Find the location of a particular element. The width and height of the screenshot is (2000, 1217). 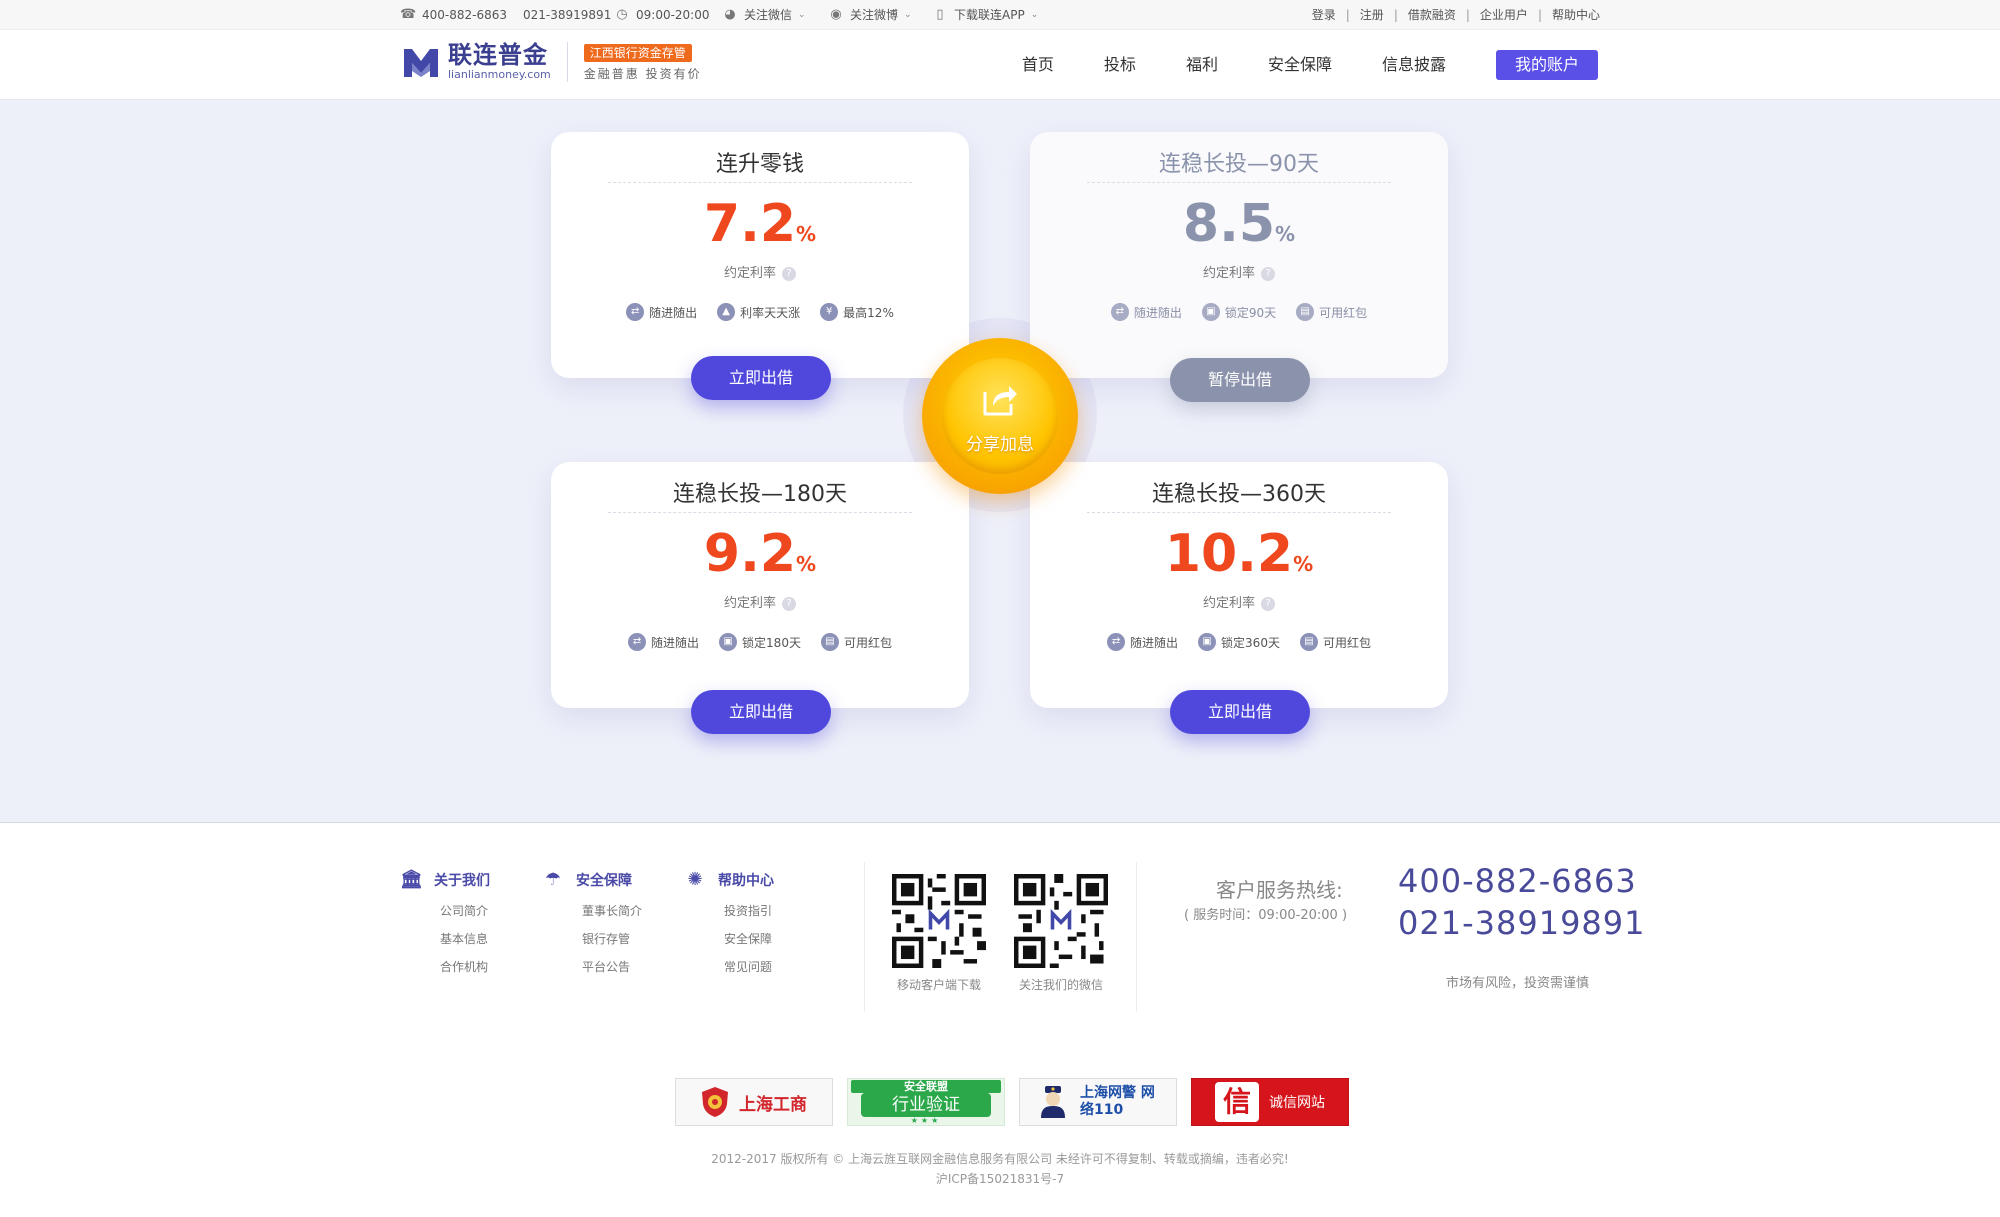

feature-list: ⇄ 随进随出 ▣ 锁定360天 ▤ 可用红包 is located at coordinates (1239, 642).